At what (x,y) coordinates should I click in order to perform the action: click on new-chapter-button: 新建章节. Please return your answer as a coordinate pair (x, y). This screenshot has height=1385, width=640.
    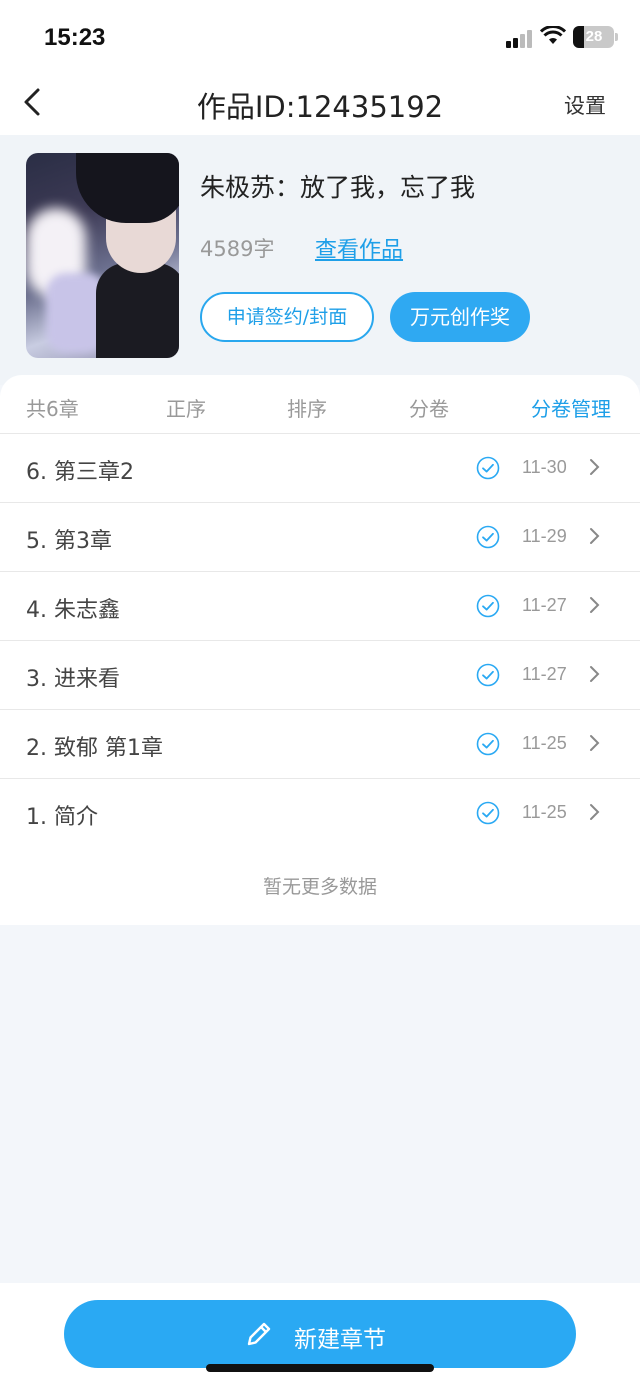
    Looking at the image, I should click on (320, 1334).